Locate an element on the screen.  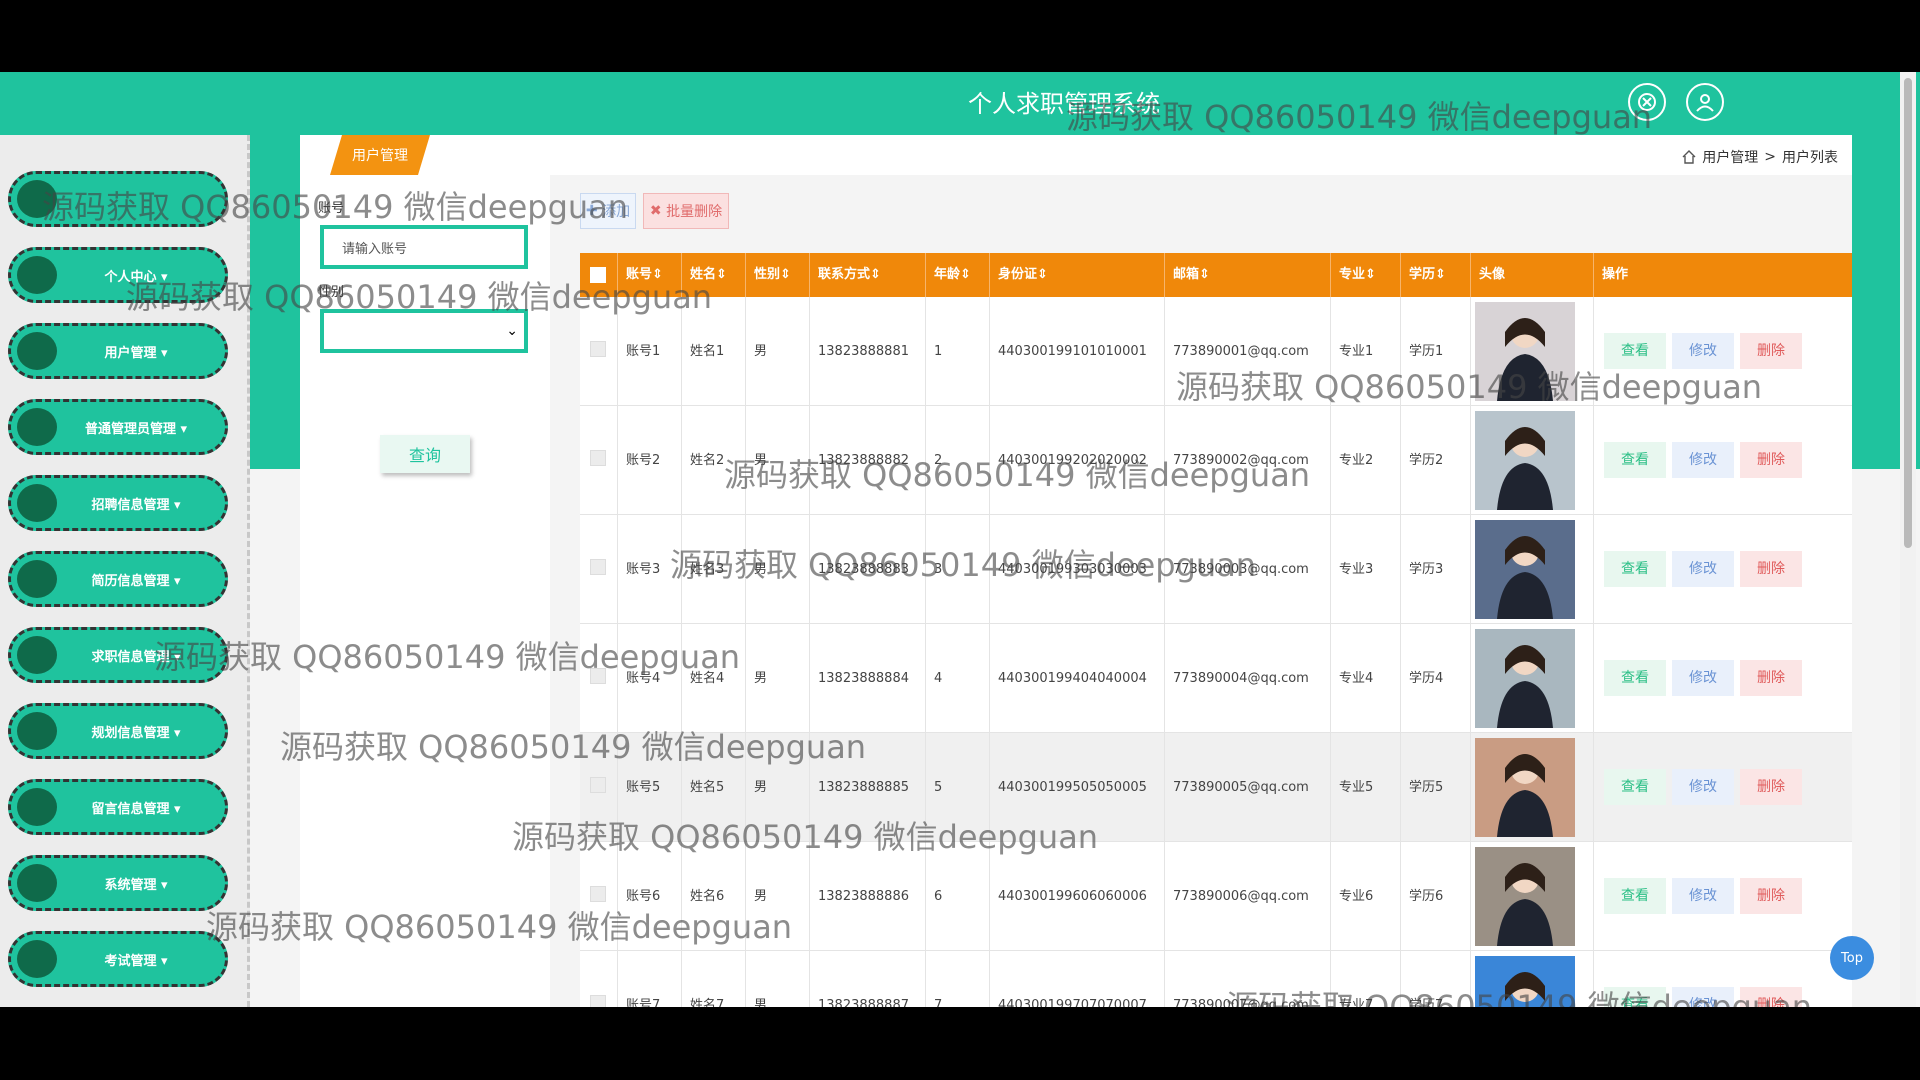
cell-id: 440300199606060006 is located at coordinates (1077, 896).